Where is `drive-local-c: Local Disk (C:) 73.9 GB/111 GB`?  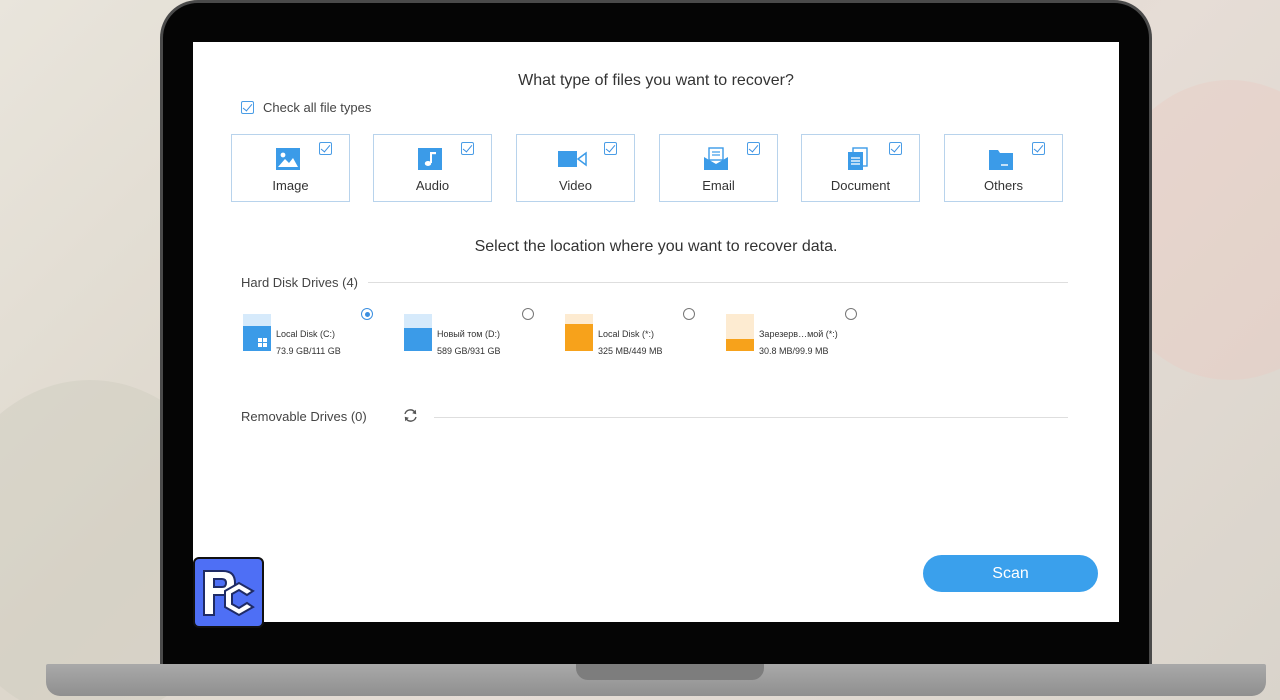
drive-local-c: Local Disk (C:) 73.9 GB/111 GB is located at coordinates (318, 339).